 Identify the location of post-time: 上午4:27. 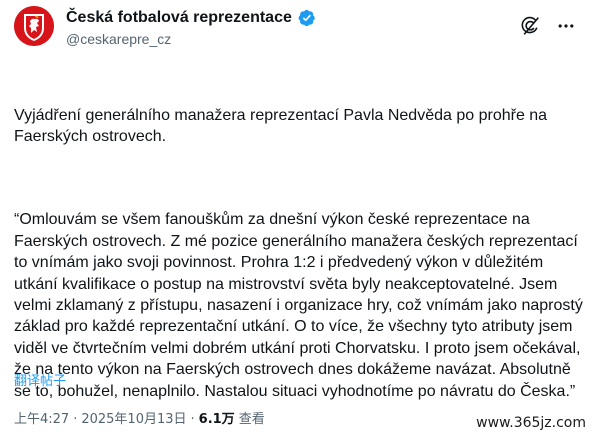
(41, 420).